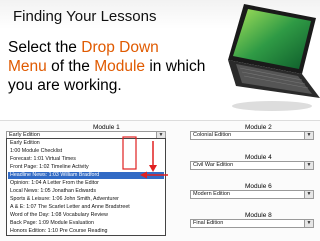 The height and width of the screenshot is (241, 320). I want to click on module-4-value: Civil War Edition, so click(213, 165).